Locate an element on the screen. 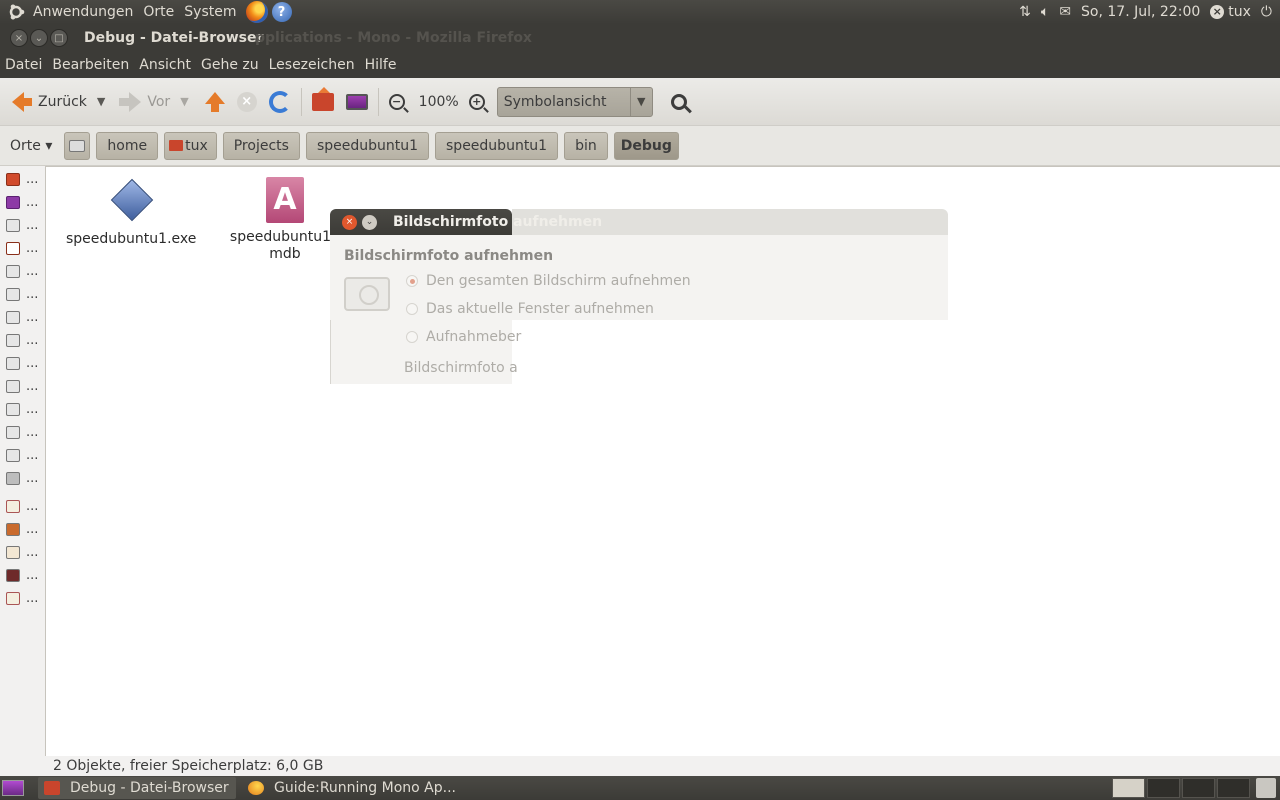 The width and height of the screenshot is (1280, 800). menu-system: System is located at coordinates (210, 12).